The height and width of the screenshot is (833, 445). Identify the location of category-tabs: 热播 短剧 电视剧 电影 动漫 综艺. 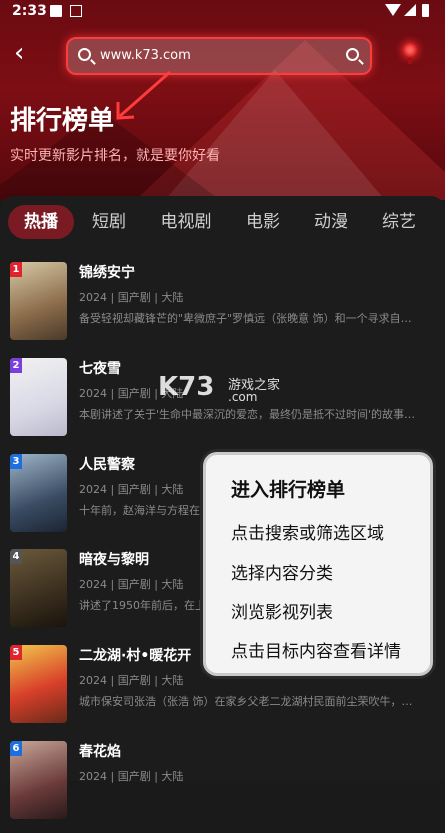
(222, 223).